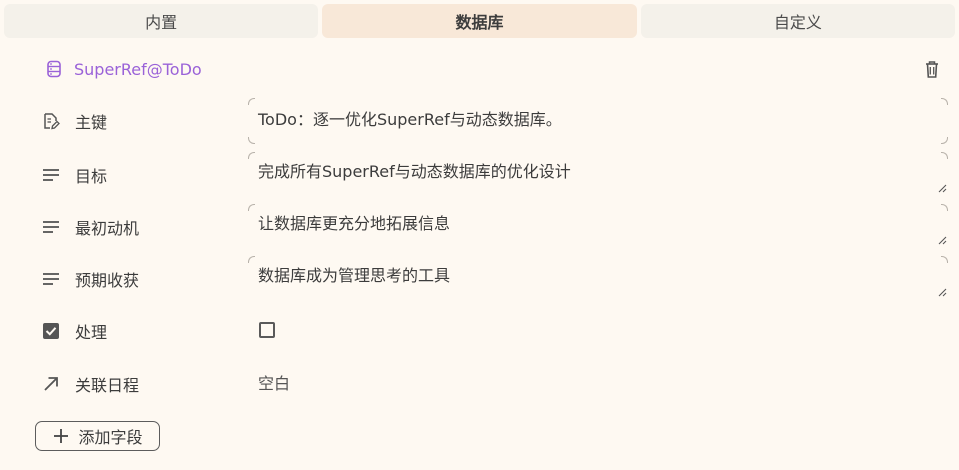 This screenshot has height=470, width=959. What do you see at coordinates (144, 227) in the screenshot?
I see `field-label-motivation: 最初动机` at bounding box center [144, 227].